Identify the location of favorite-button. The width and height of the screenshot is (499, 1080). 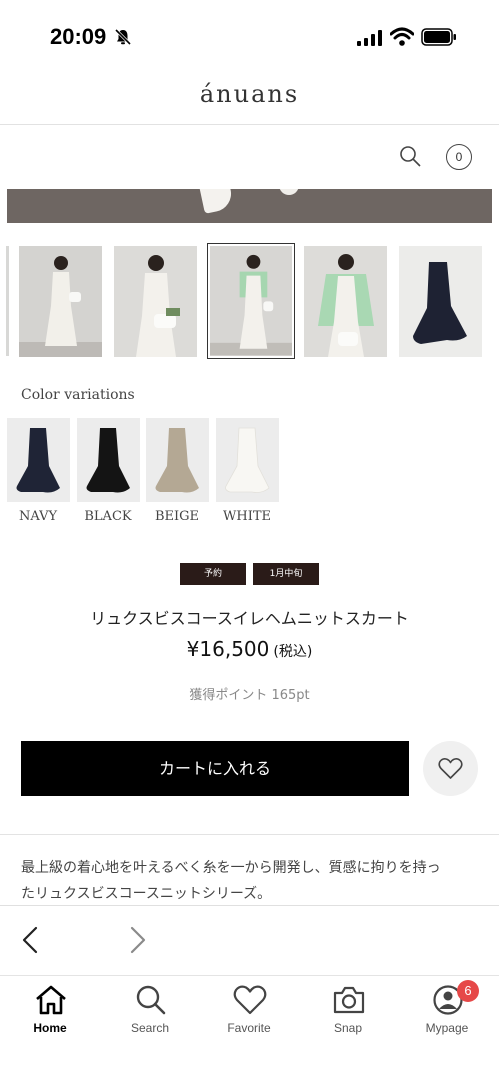
(450, 768).